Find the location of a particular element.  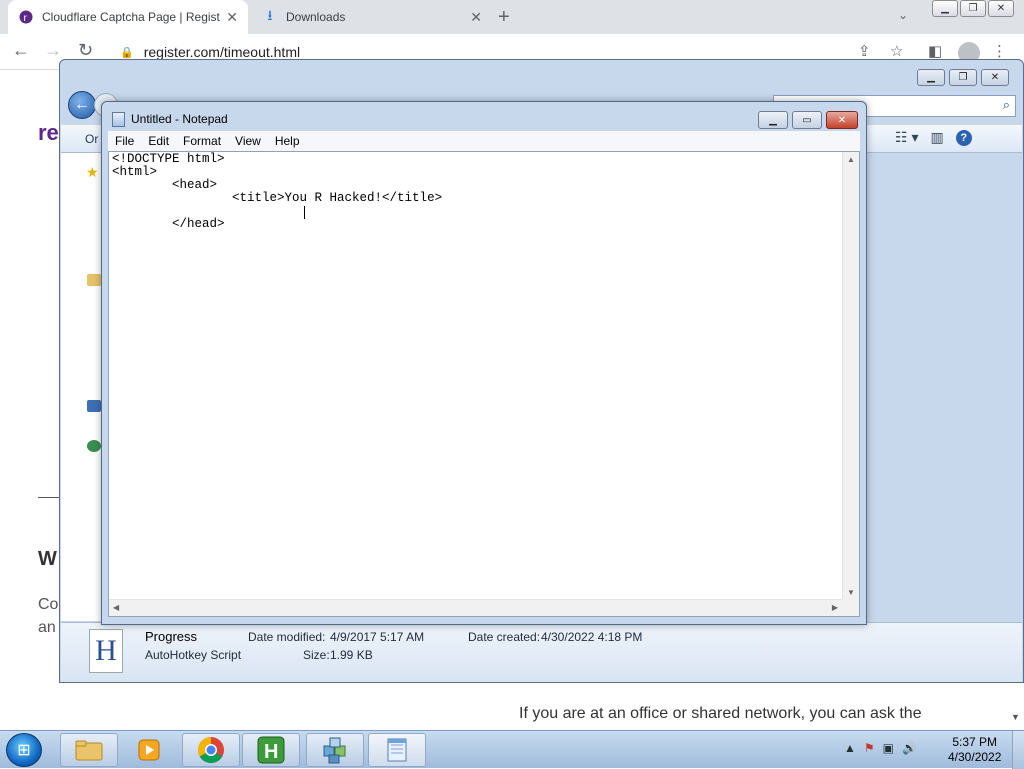

action-center-icon: ⚑ is located at coordinates (869, 748).